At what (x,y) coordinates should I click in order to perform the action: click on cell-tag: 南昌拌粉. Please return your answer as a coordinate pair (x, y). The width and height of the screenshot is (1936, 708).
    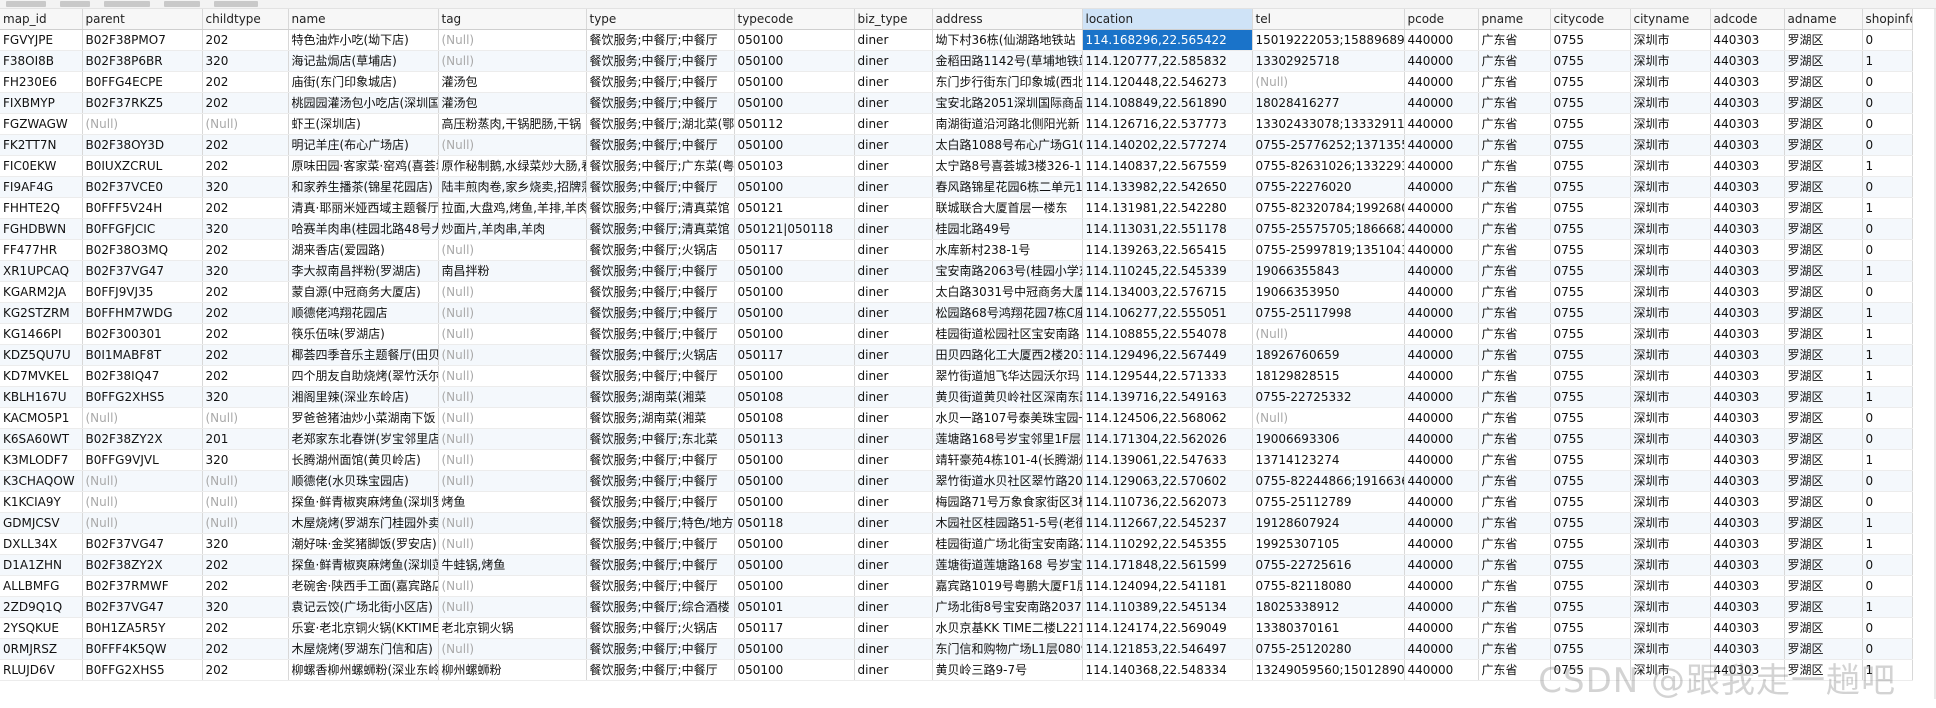
    Looking at the image, I should click on (512, 271).